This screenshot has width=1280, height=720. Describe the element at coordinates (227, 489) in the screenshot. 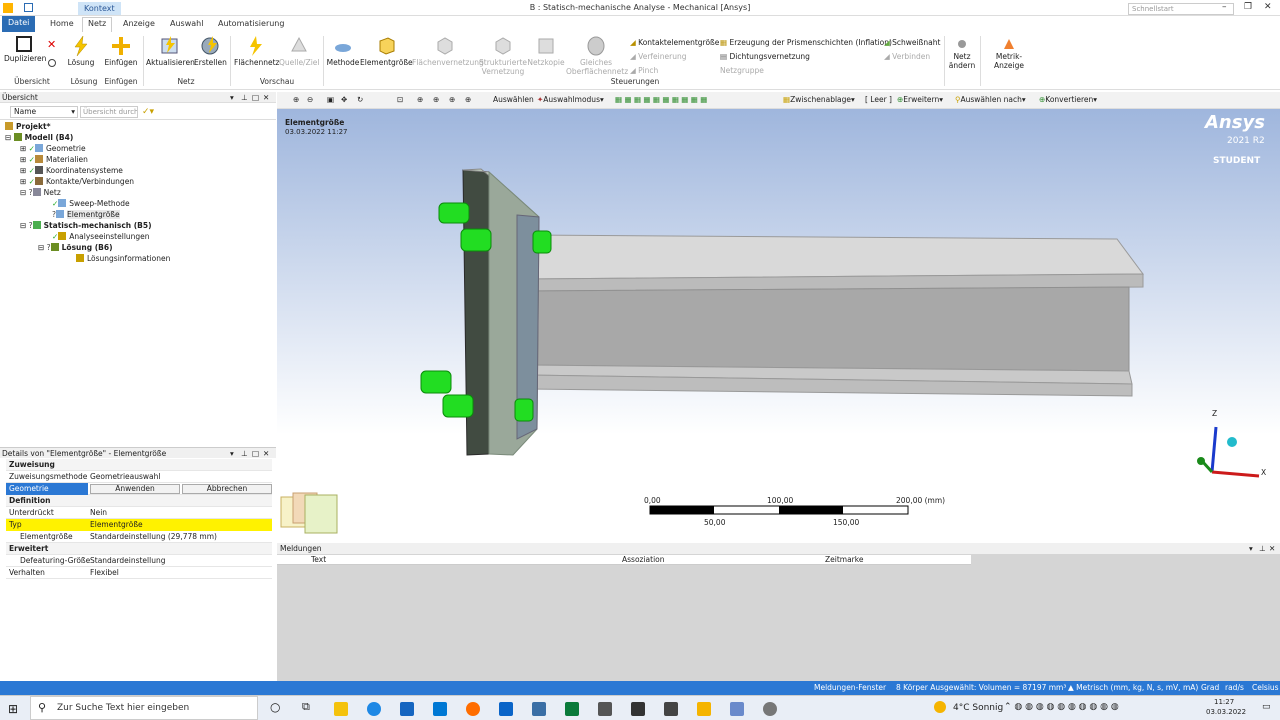

I see `cancel-button: Abbrechen` at that location.